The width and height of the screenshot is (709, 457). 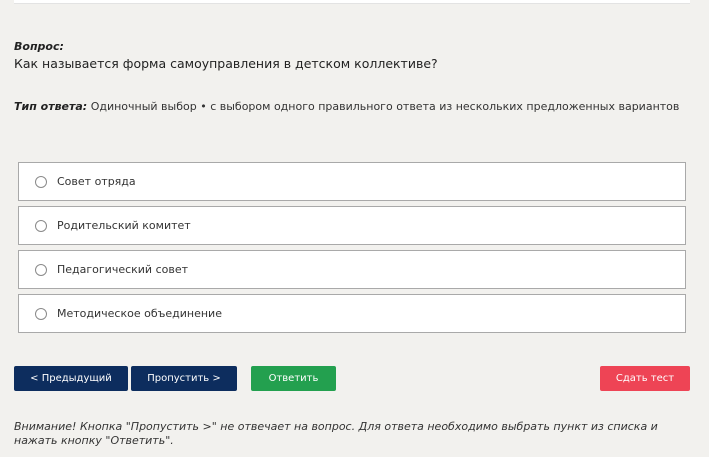 I want to click on skip-button: Пропустить >, so click(x=184, y=378).